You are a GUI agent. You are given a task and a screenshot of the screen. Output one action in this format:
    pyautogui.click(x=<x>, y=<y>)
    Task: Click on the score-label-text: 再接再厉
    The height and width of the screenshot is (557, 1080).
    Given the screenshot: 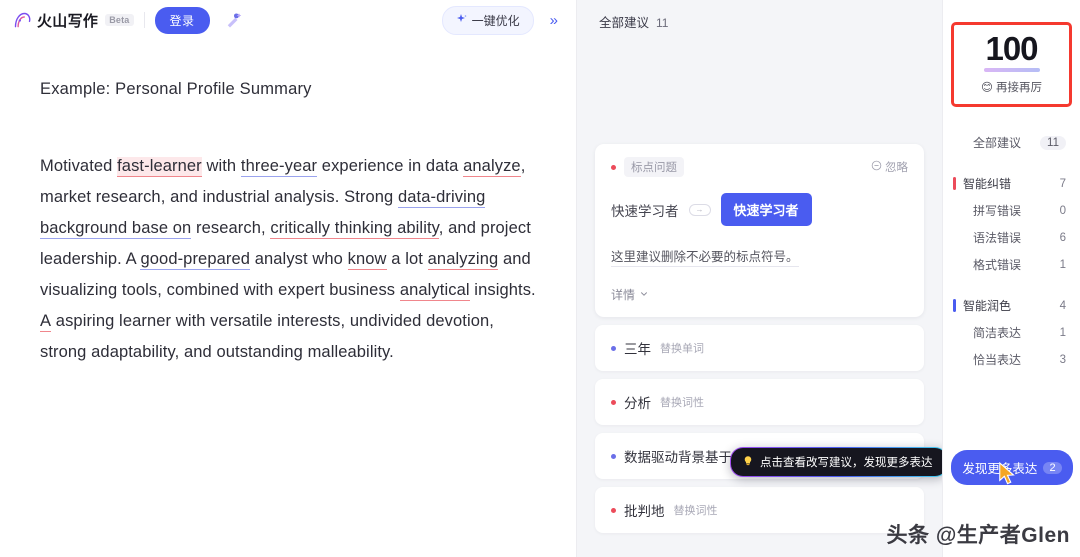 What is the action you would take?
    pyautogui.click(x=1019, y=88)
    